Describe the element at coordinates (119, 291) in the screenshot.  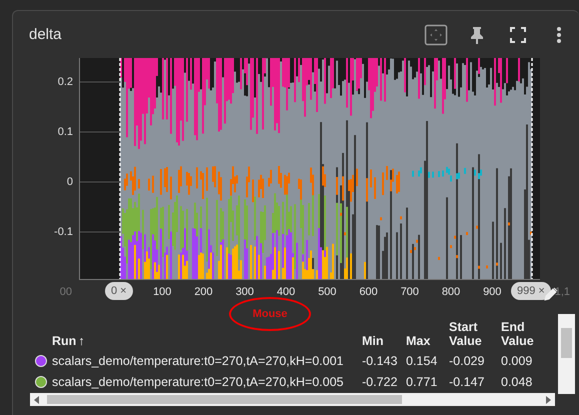
I see `range-start-chip: 0 ×` at that location.